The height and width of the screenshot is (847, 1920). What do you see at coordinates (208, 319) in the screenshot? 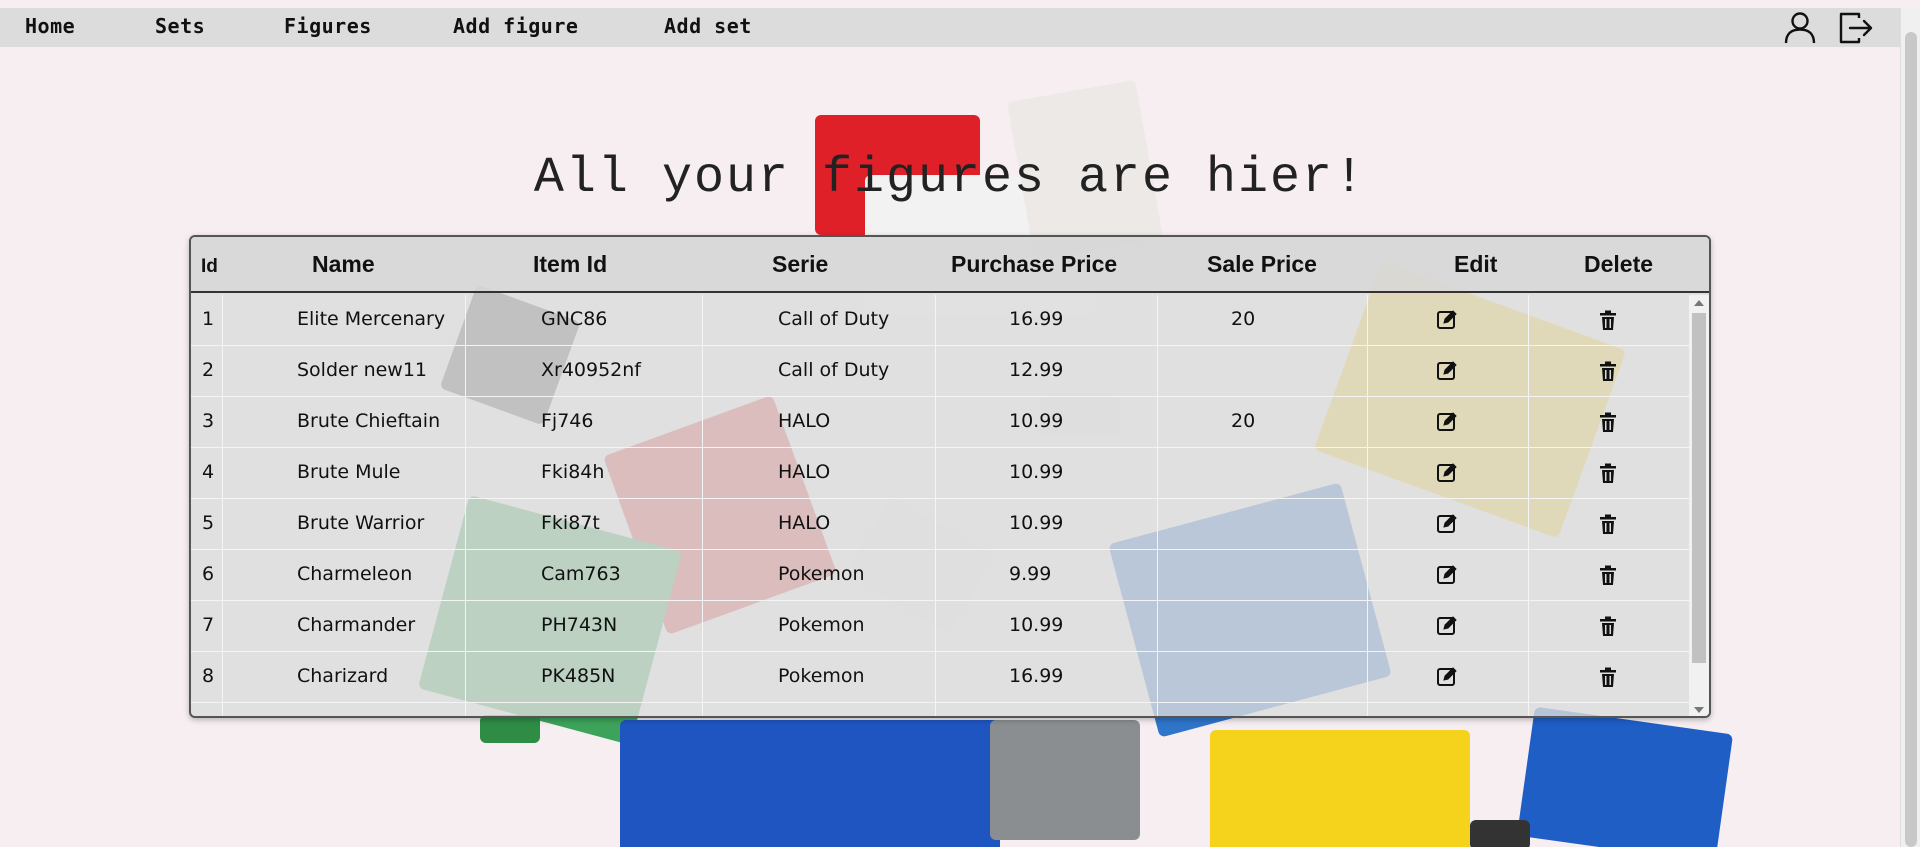
I see `cell-id: 1` at bounding box center [208, 319].